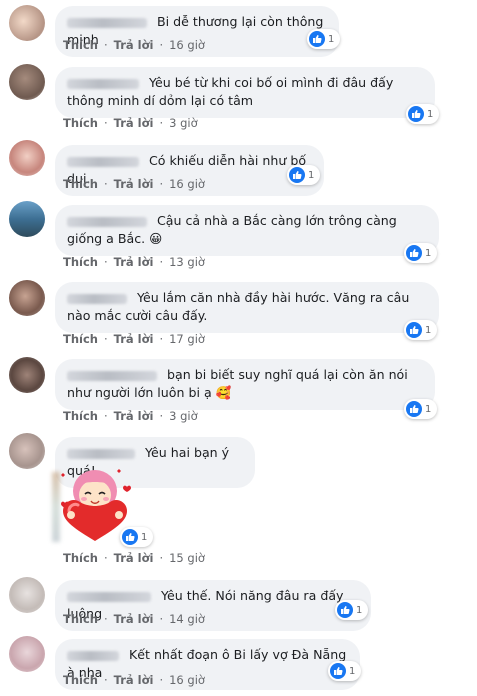  I want to click on timestamp: 15 giờ, so click(187, 558).